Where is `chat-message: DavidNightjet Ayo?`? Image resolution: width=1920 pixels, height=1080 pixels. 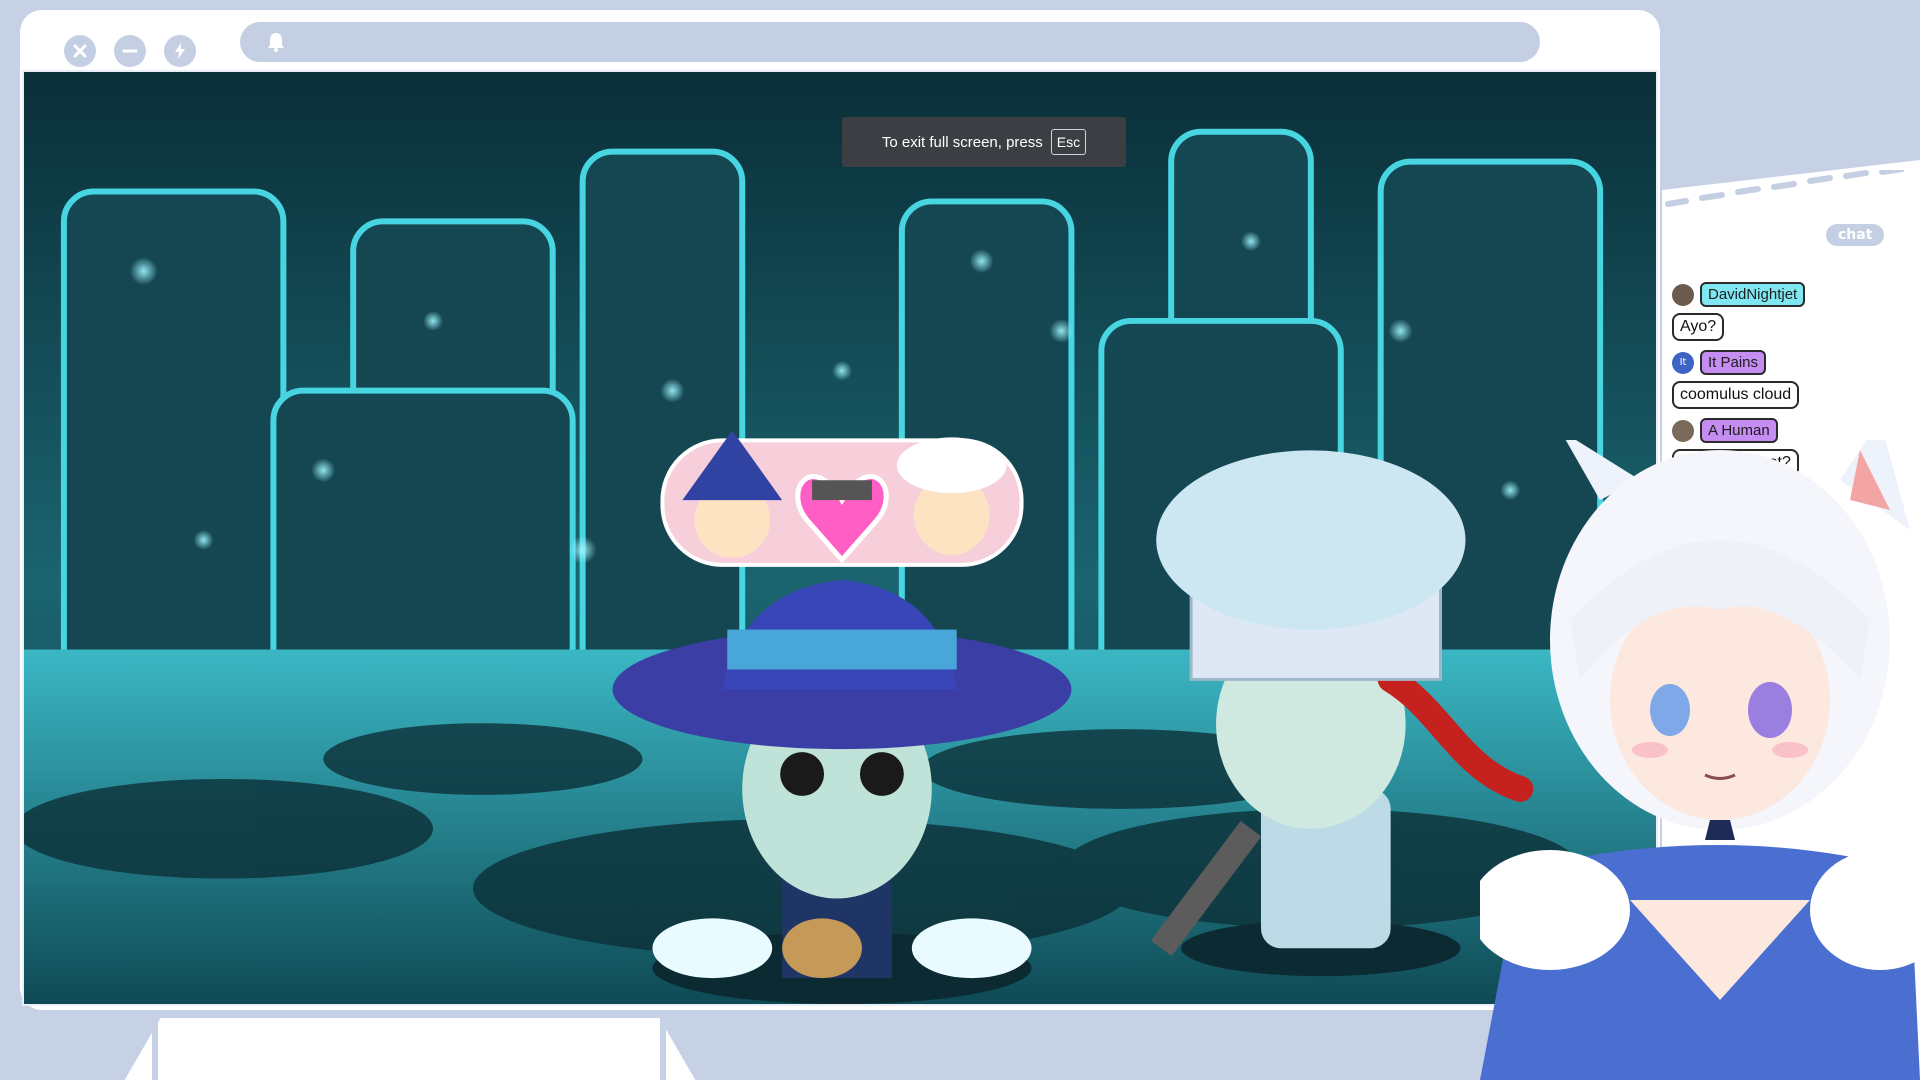
chat-message: DavidNightjet Ayo? is located at coordinates (1739, 311).